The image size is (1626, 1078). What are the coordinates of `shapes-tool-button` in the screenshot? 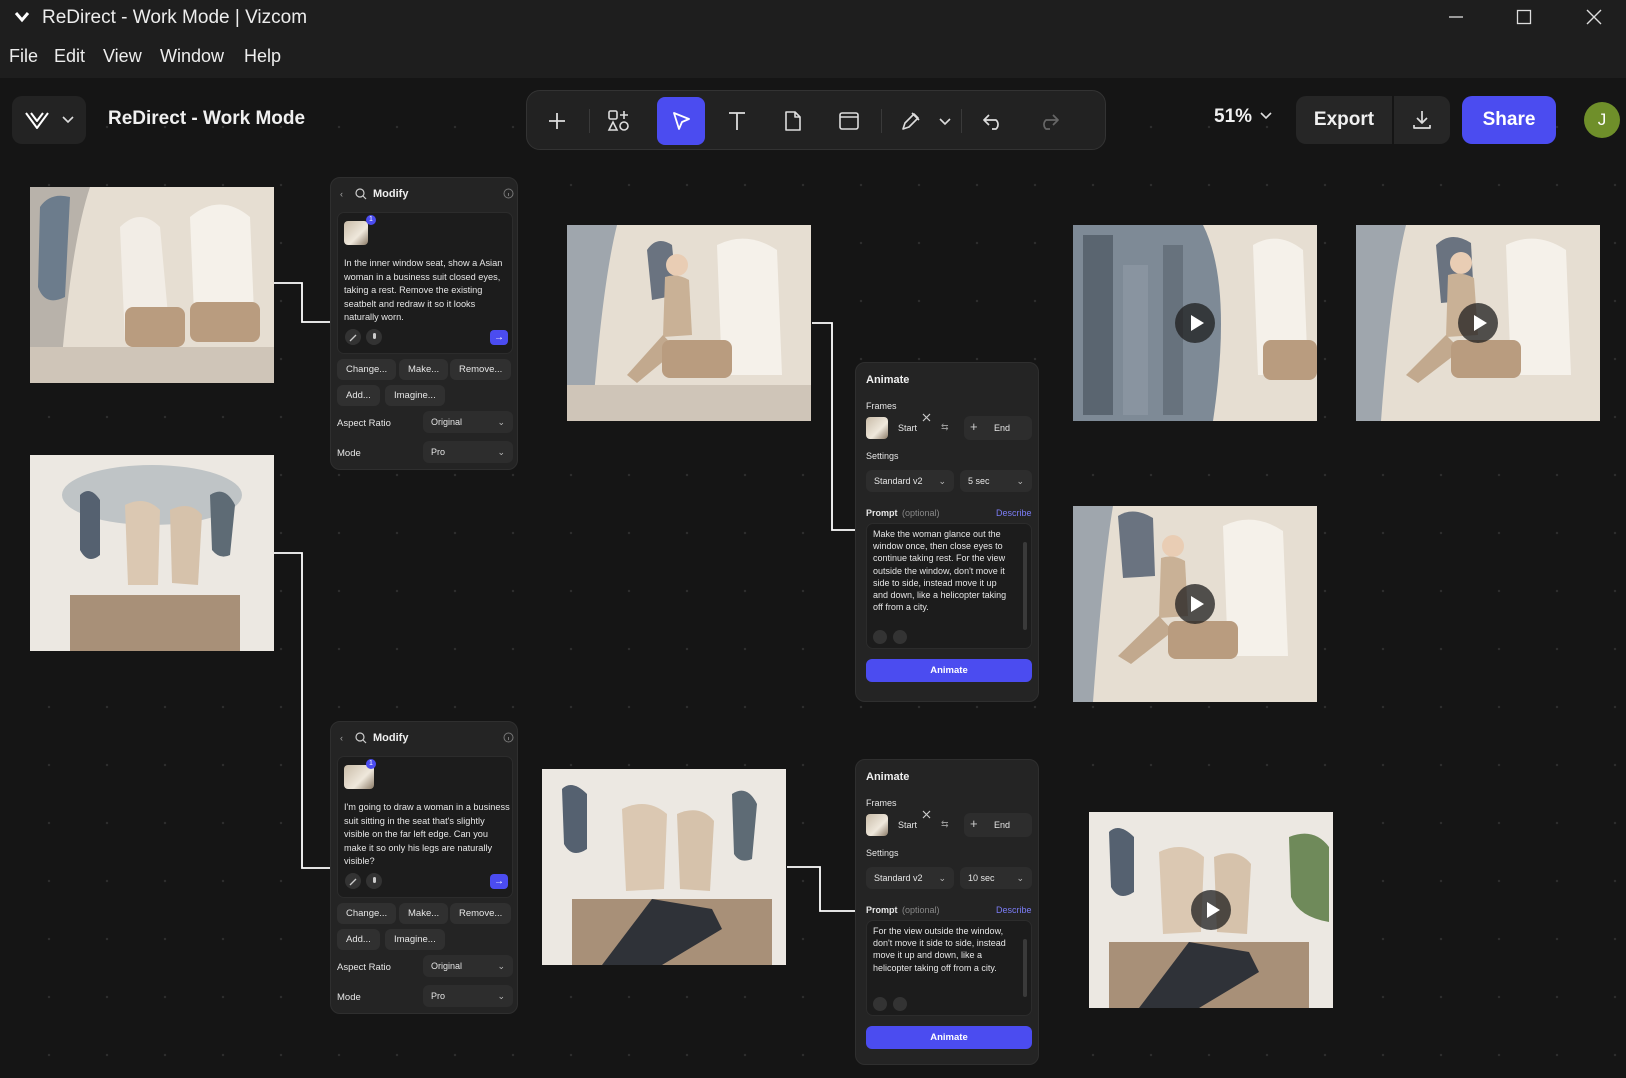 It's located at (619, 121).